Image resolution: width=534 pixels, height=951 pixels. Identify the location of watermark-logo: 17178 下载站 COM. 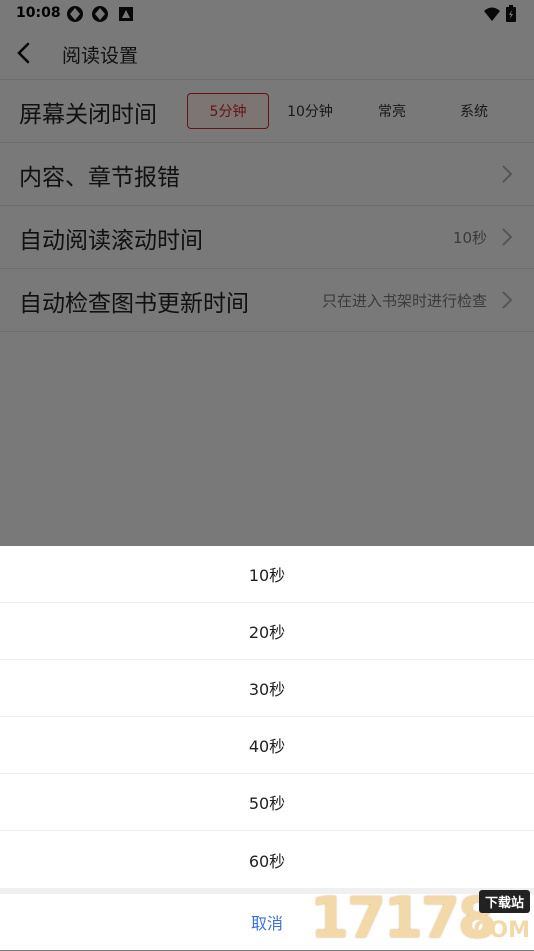
(422, 919).